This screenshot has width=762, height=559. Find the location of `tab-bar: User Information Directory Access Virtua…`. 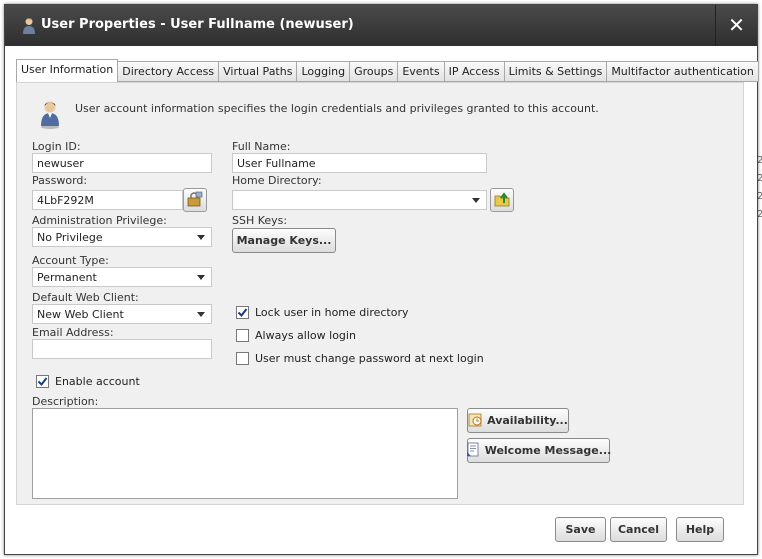

tab-bar: User Information Directory Access Virtua… is located at coordinates (387, 71).